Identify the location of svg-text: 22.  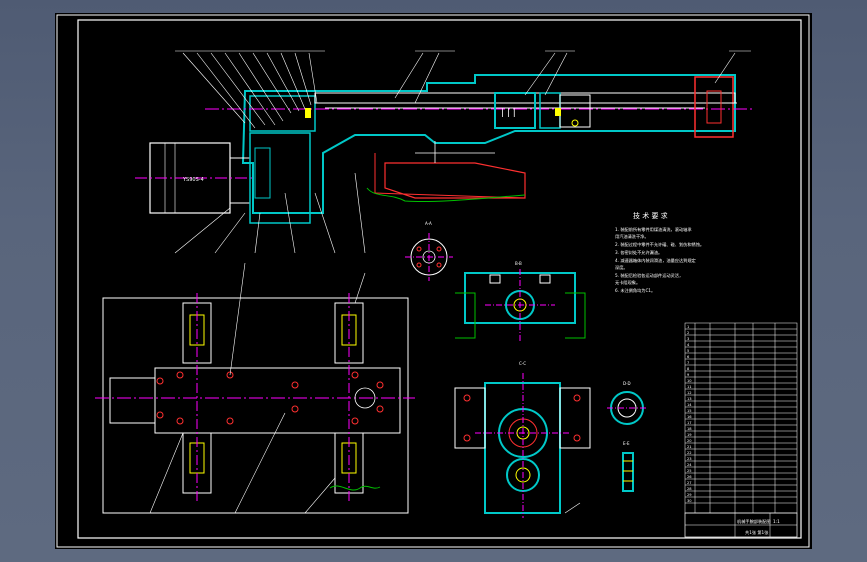
(689, 453).